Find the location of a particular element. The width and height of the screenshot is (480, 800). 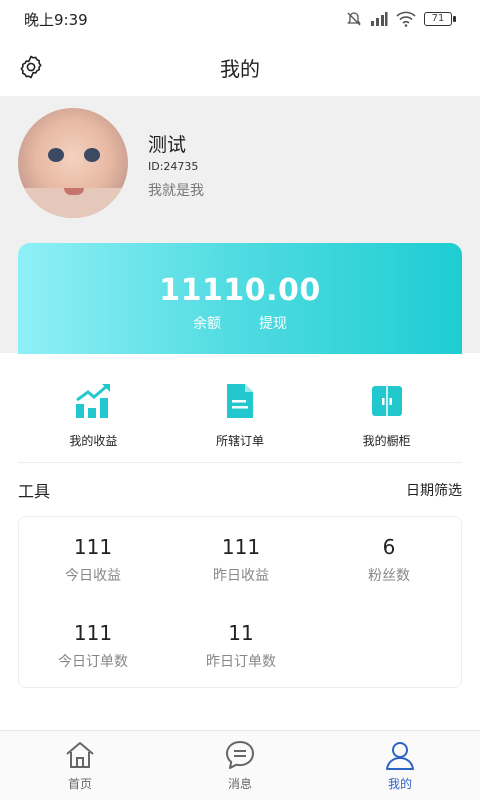

battery-icon: 71 is located at coordinates (440, 19).